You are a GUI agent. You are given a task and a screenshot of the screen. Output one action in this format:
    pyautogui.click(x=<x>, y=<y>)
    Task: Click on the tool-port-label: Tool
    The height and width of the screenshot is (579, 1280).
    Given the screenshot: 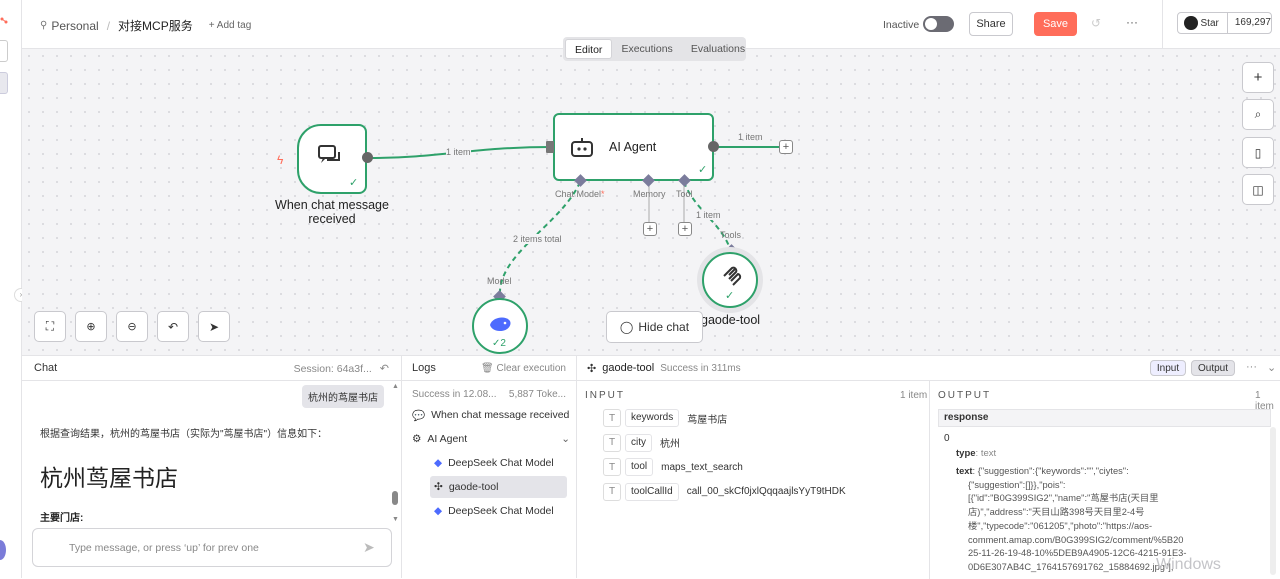 What is the action you would take?
    pyautogui.click(x=684, y=194)
    